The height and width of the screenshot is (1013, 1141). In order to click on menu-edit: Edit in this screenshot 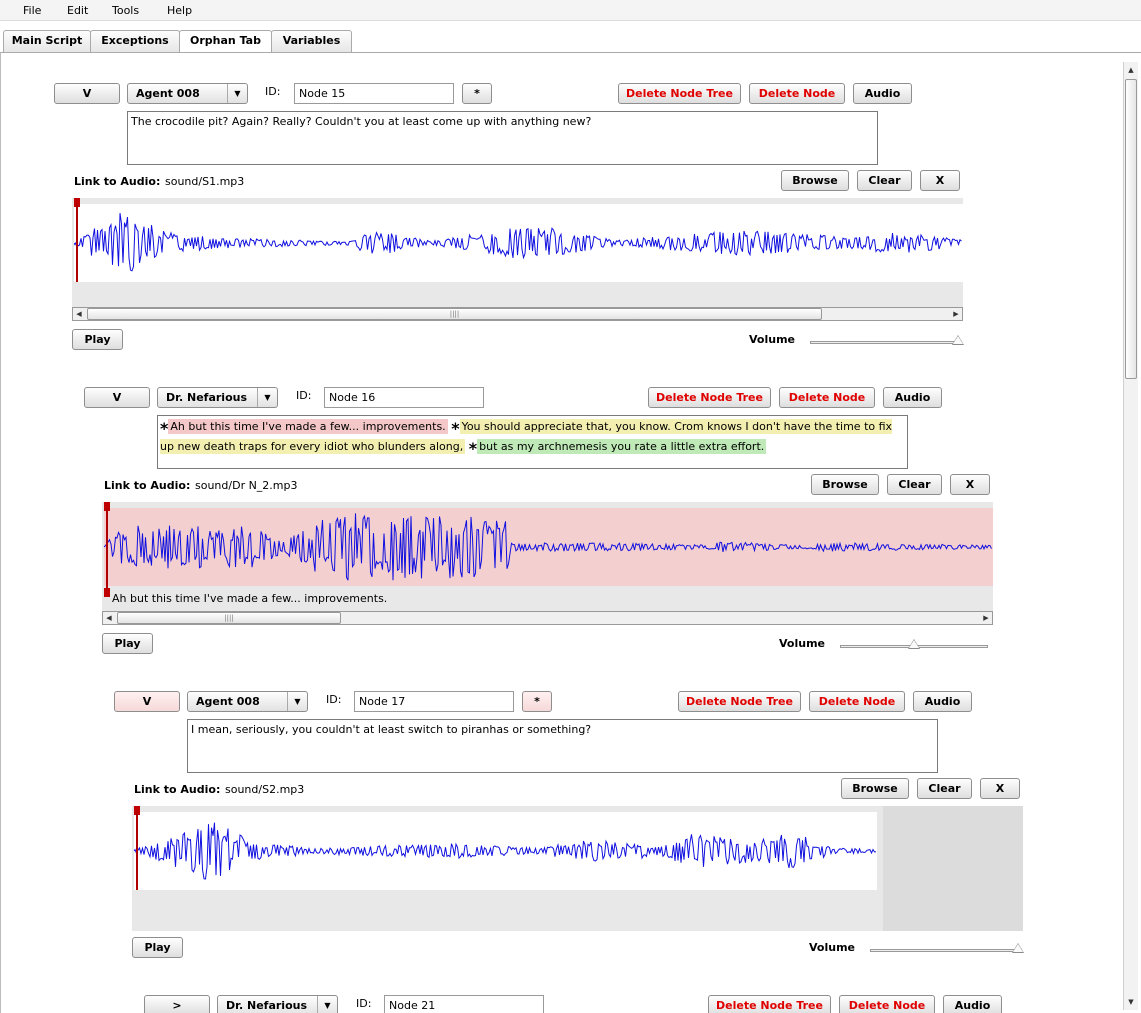, I will do `click(77, 10)`.